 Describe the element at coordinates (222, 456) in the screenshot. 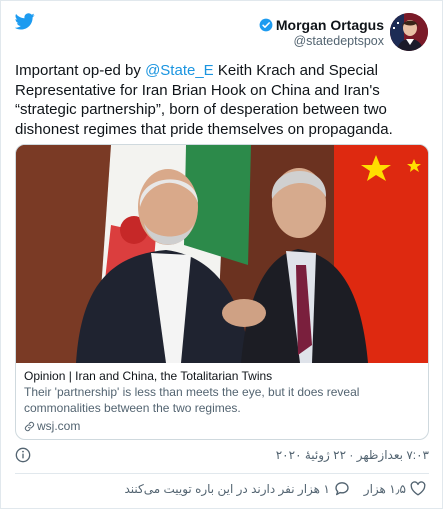

I see `tweet-meta-row: ۷:۰۳ بعدازظهر · ۲۲ ژوئیهٔ ۲۰۲۰` at that location.